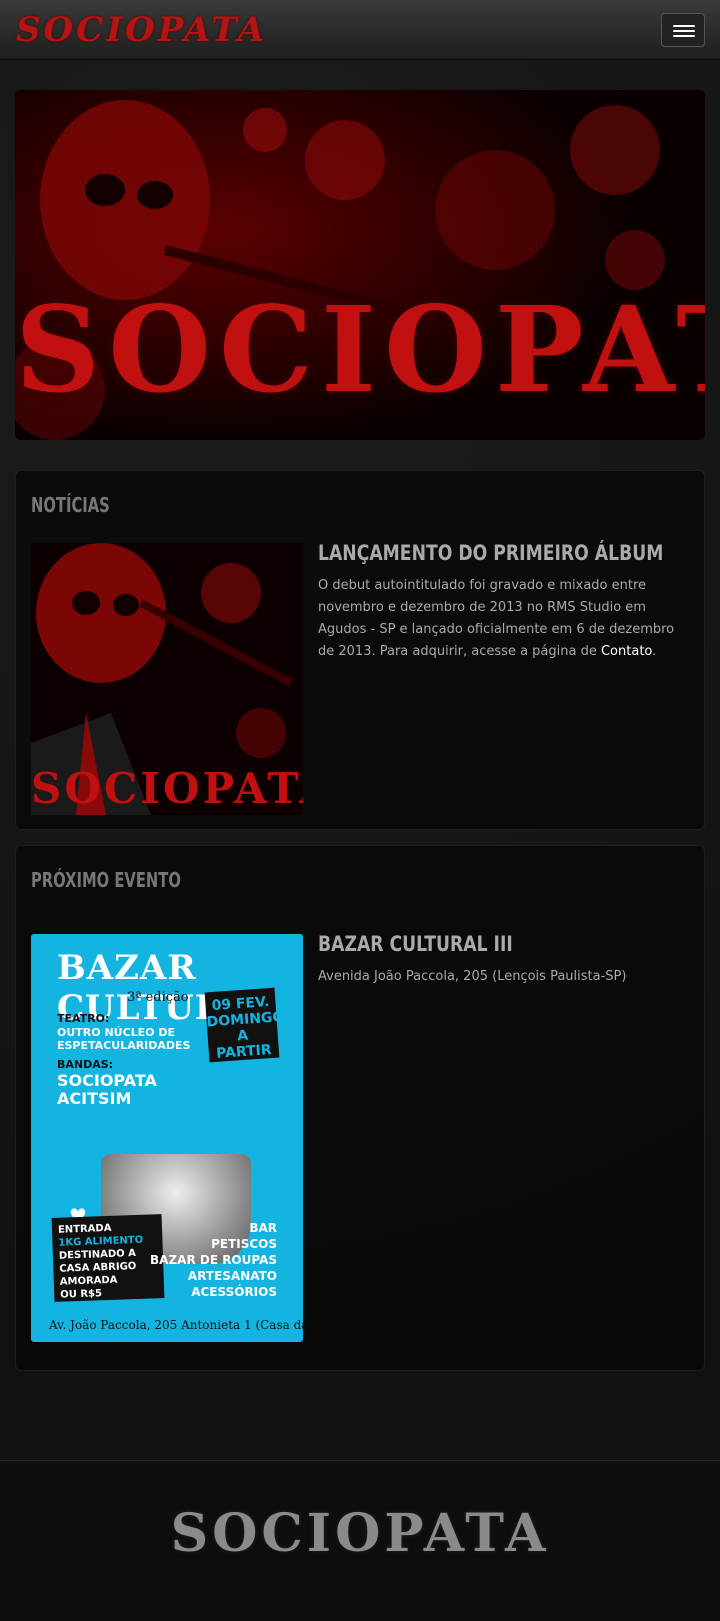  What do you see at coordinates (360, 349) in the screenshot?
I see `hero-title: SOCIOPATA` at bounding box center [360, 349].